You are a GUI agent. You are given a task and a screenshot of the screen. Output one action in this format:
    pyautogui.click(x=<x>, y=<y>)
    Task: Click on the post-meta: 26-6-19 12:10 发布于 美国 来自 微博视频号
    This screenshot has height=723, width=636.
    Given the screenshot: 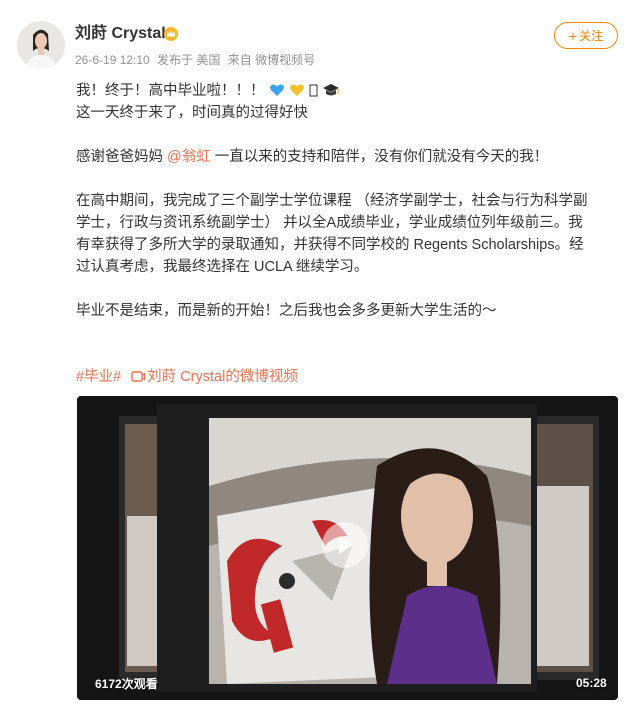 What is the action you would take?
    pyautogui.click(x=197, y=60)
    